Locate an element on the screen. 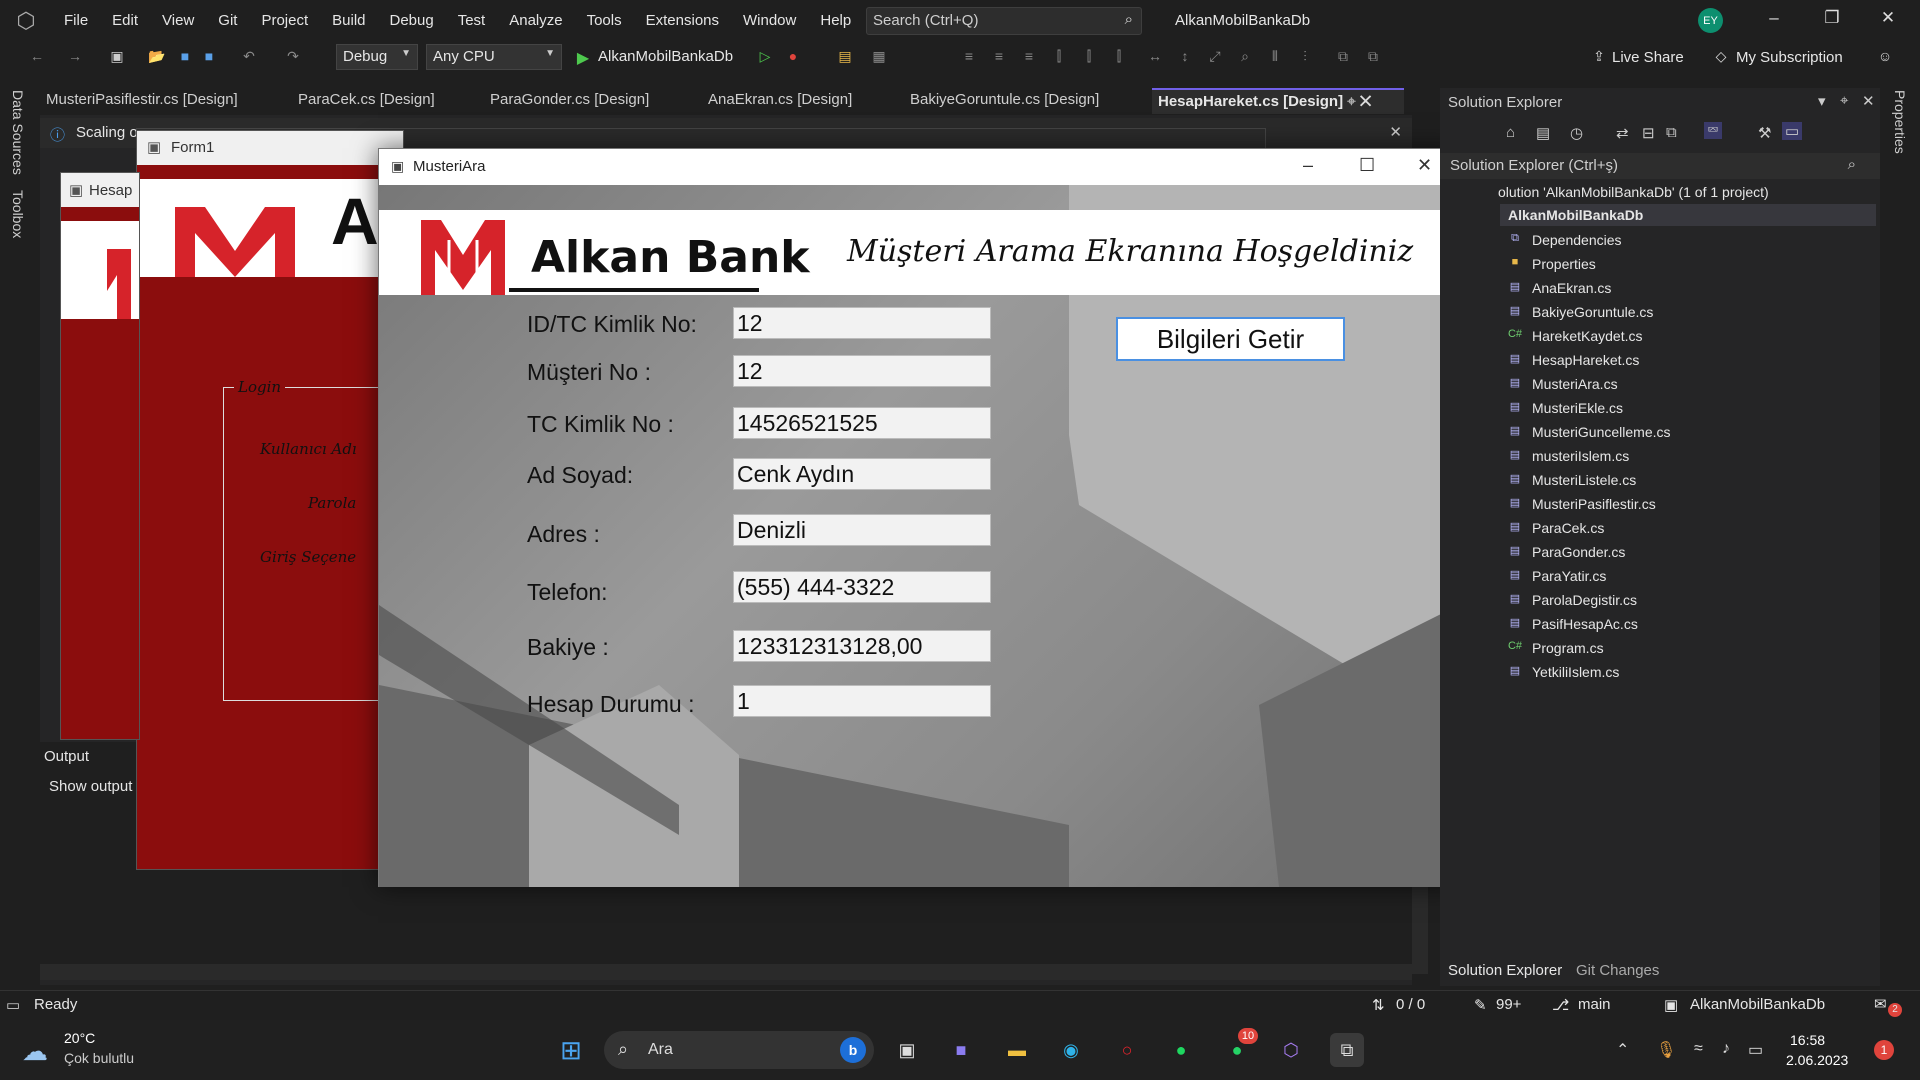  switch-views-icon: ▤ is located at coordinates (1543, 133).